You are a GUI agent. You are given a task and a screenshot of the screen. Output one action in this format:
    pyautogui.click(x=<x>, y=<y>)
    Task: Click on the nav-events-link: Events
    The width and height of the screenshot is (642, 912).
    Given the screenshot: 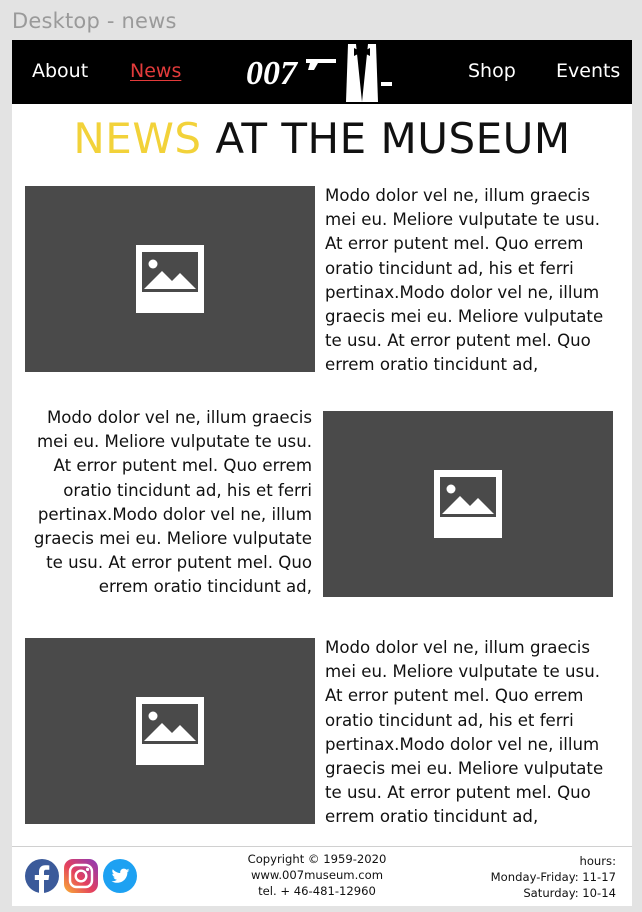 What is the action you would take?
    pyautogui.click(x=588, y=71)
    